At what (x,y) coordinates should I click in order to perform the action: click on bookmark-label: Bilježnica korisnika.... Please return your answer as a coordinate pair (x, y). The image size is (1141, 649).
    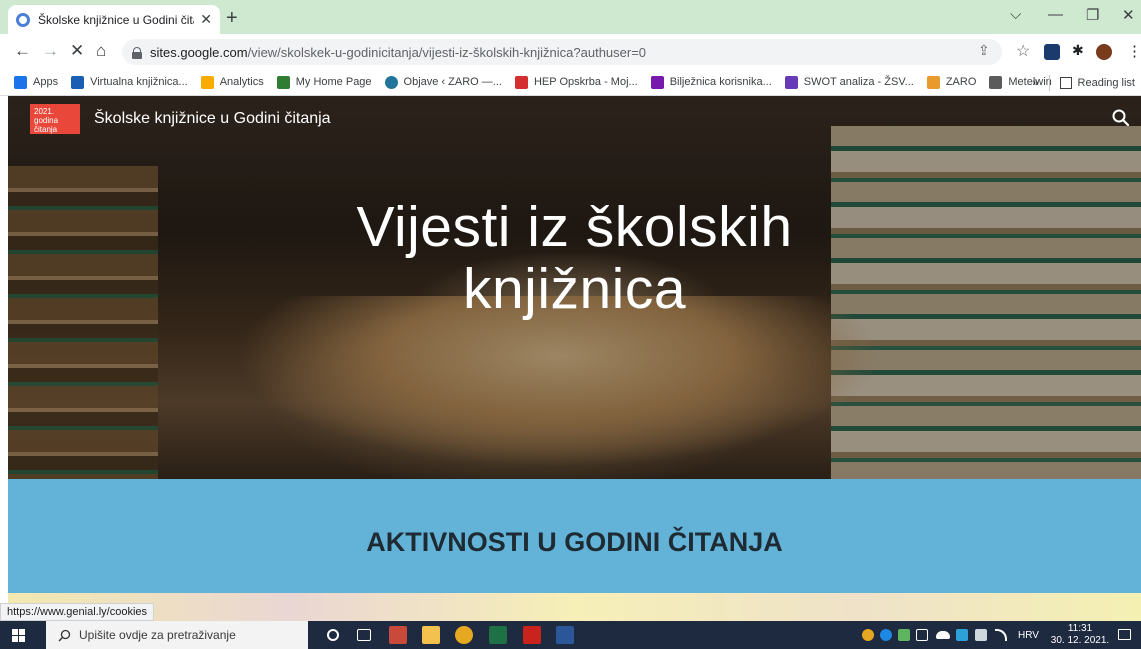
    Looking at the image, I should click on (720, 82).